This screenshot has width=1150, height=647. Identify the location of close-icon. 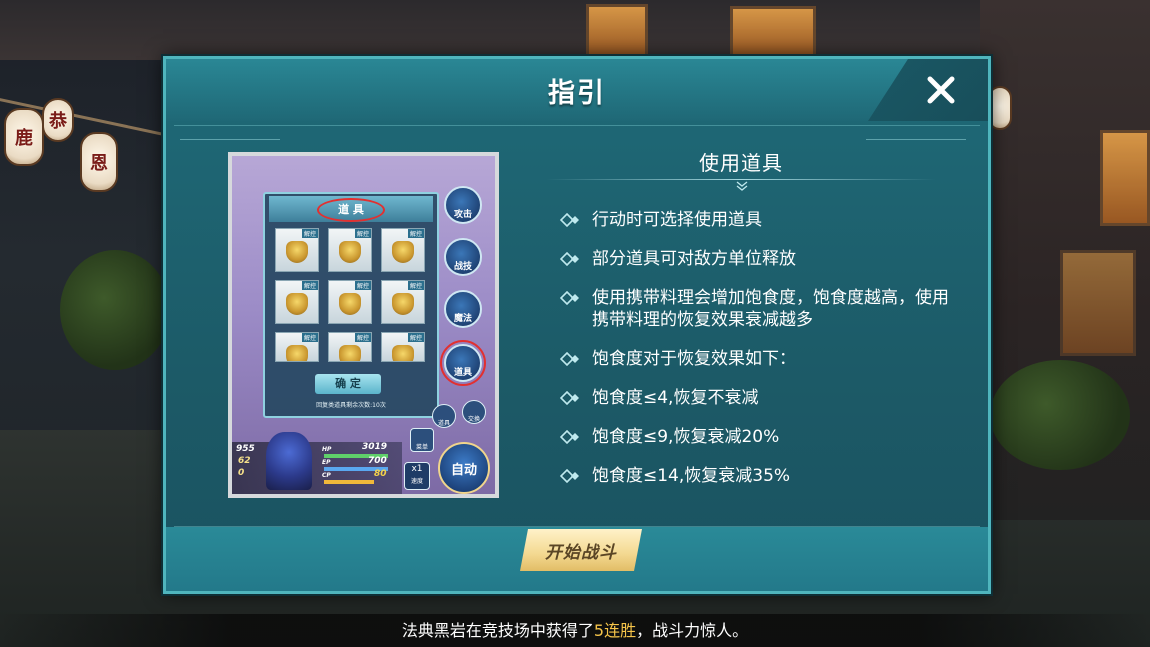
(941, 90).